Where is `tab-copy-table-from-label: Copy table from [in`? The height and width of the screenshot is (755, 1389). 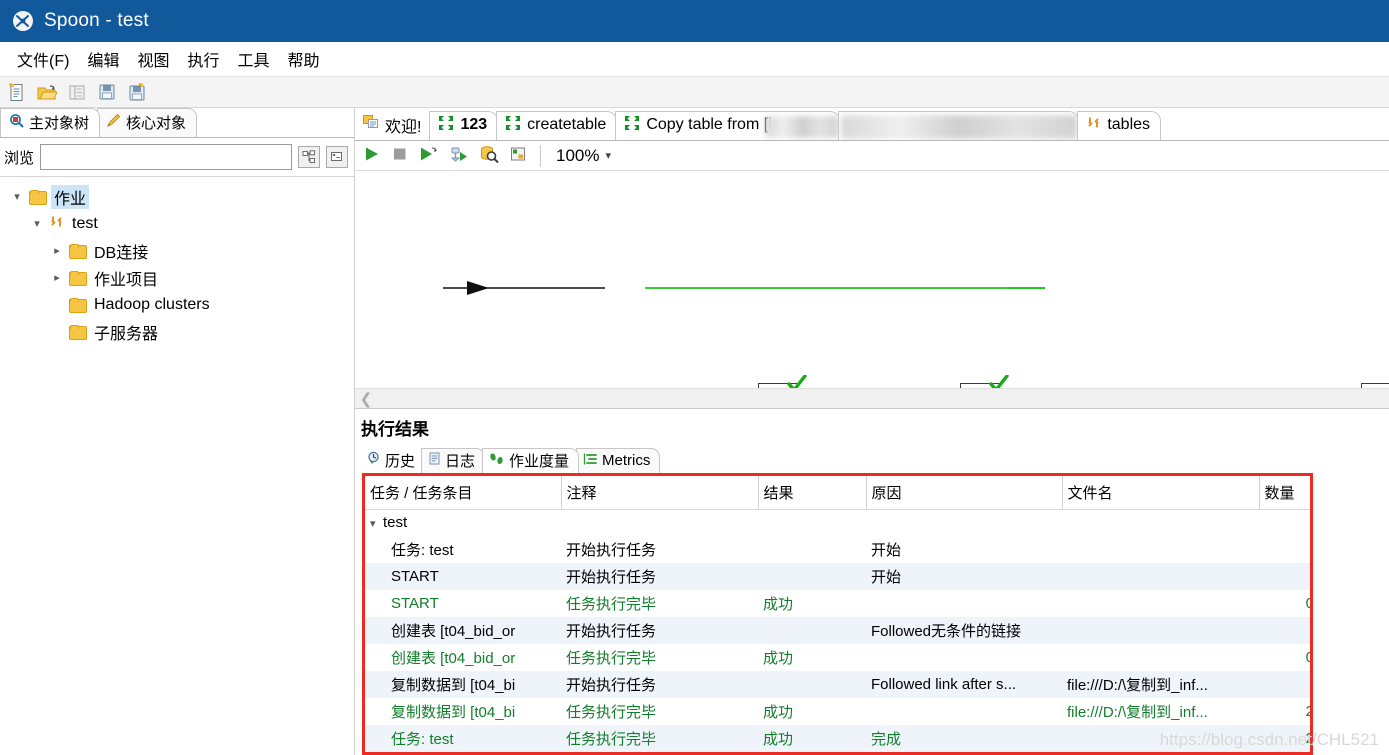 tab-copy-table-from-label: Copy table from [in is located at coordinates (713, 124).